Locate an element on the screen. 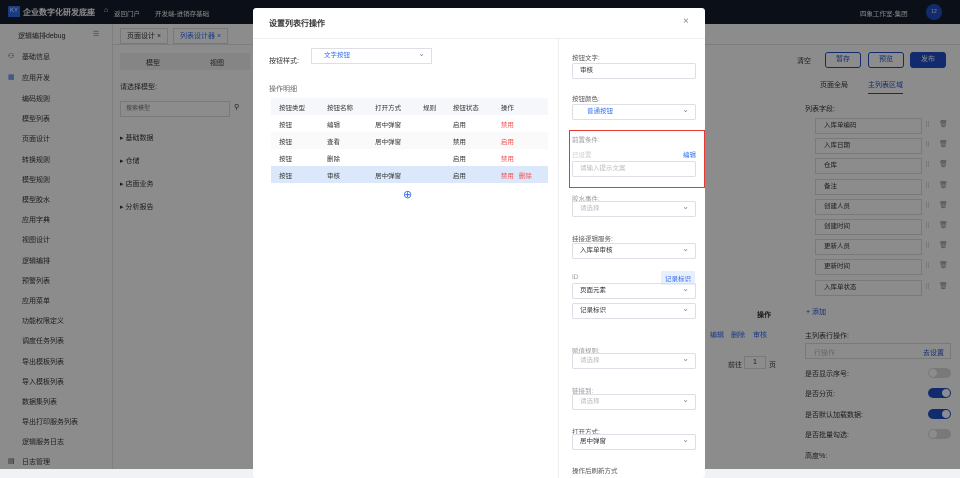  delete-row-link: 删除 is located at coordinates (525, 176).